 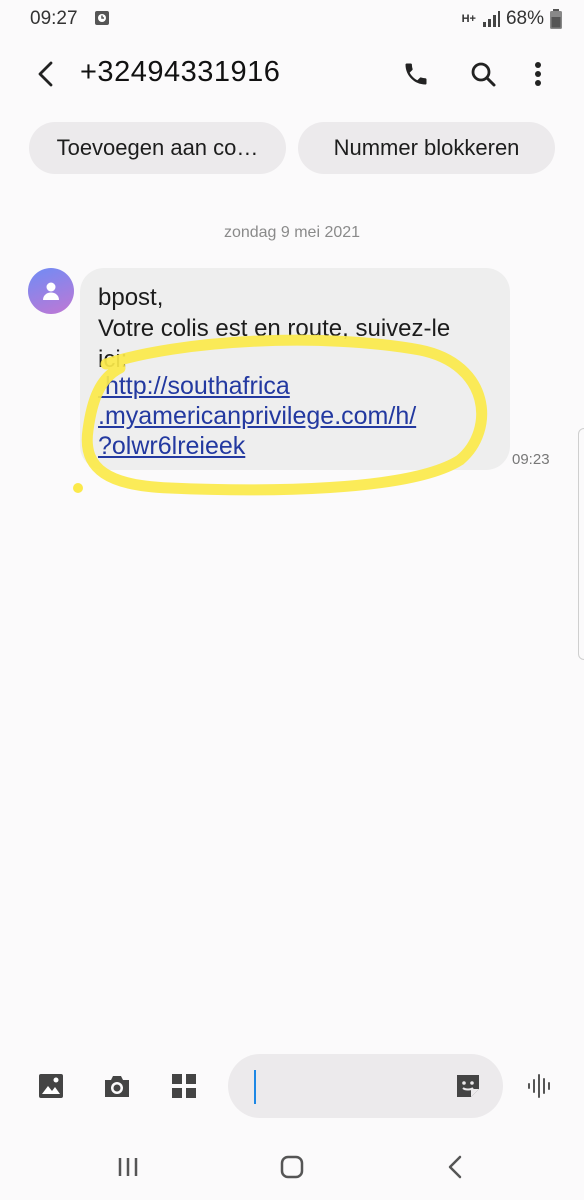 What do you see at coordinates (556, 19) in the screenshot?
I see `battery-icon` at bounding box center [556, 19].